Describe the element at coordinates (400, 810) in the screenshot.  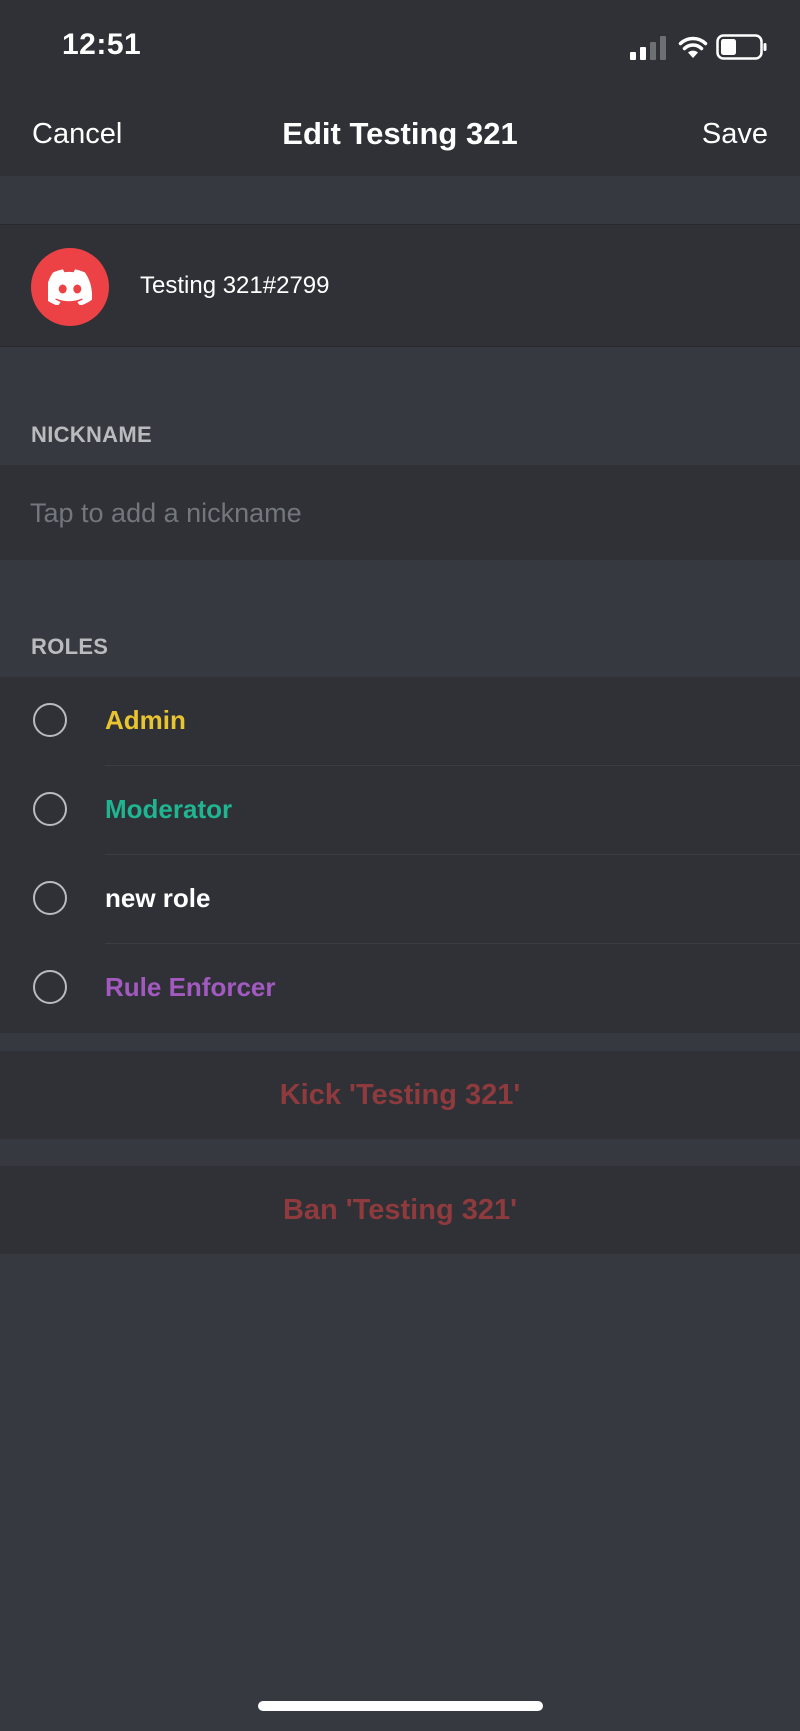
I see `role-item-moderator: Moderator` at that location.